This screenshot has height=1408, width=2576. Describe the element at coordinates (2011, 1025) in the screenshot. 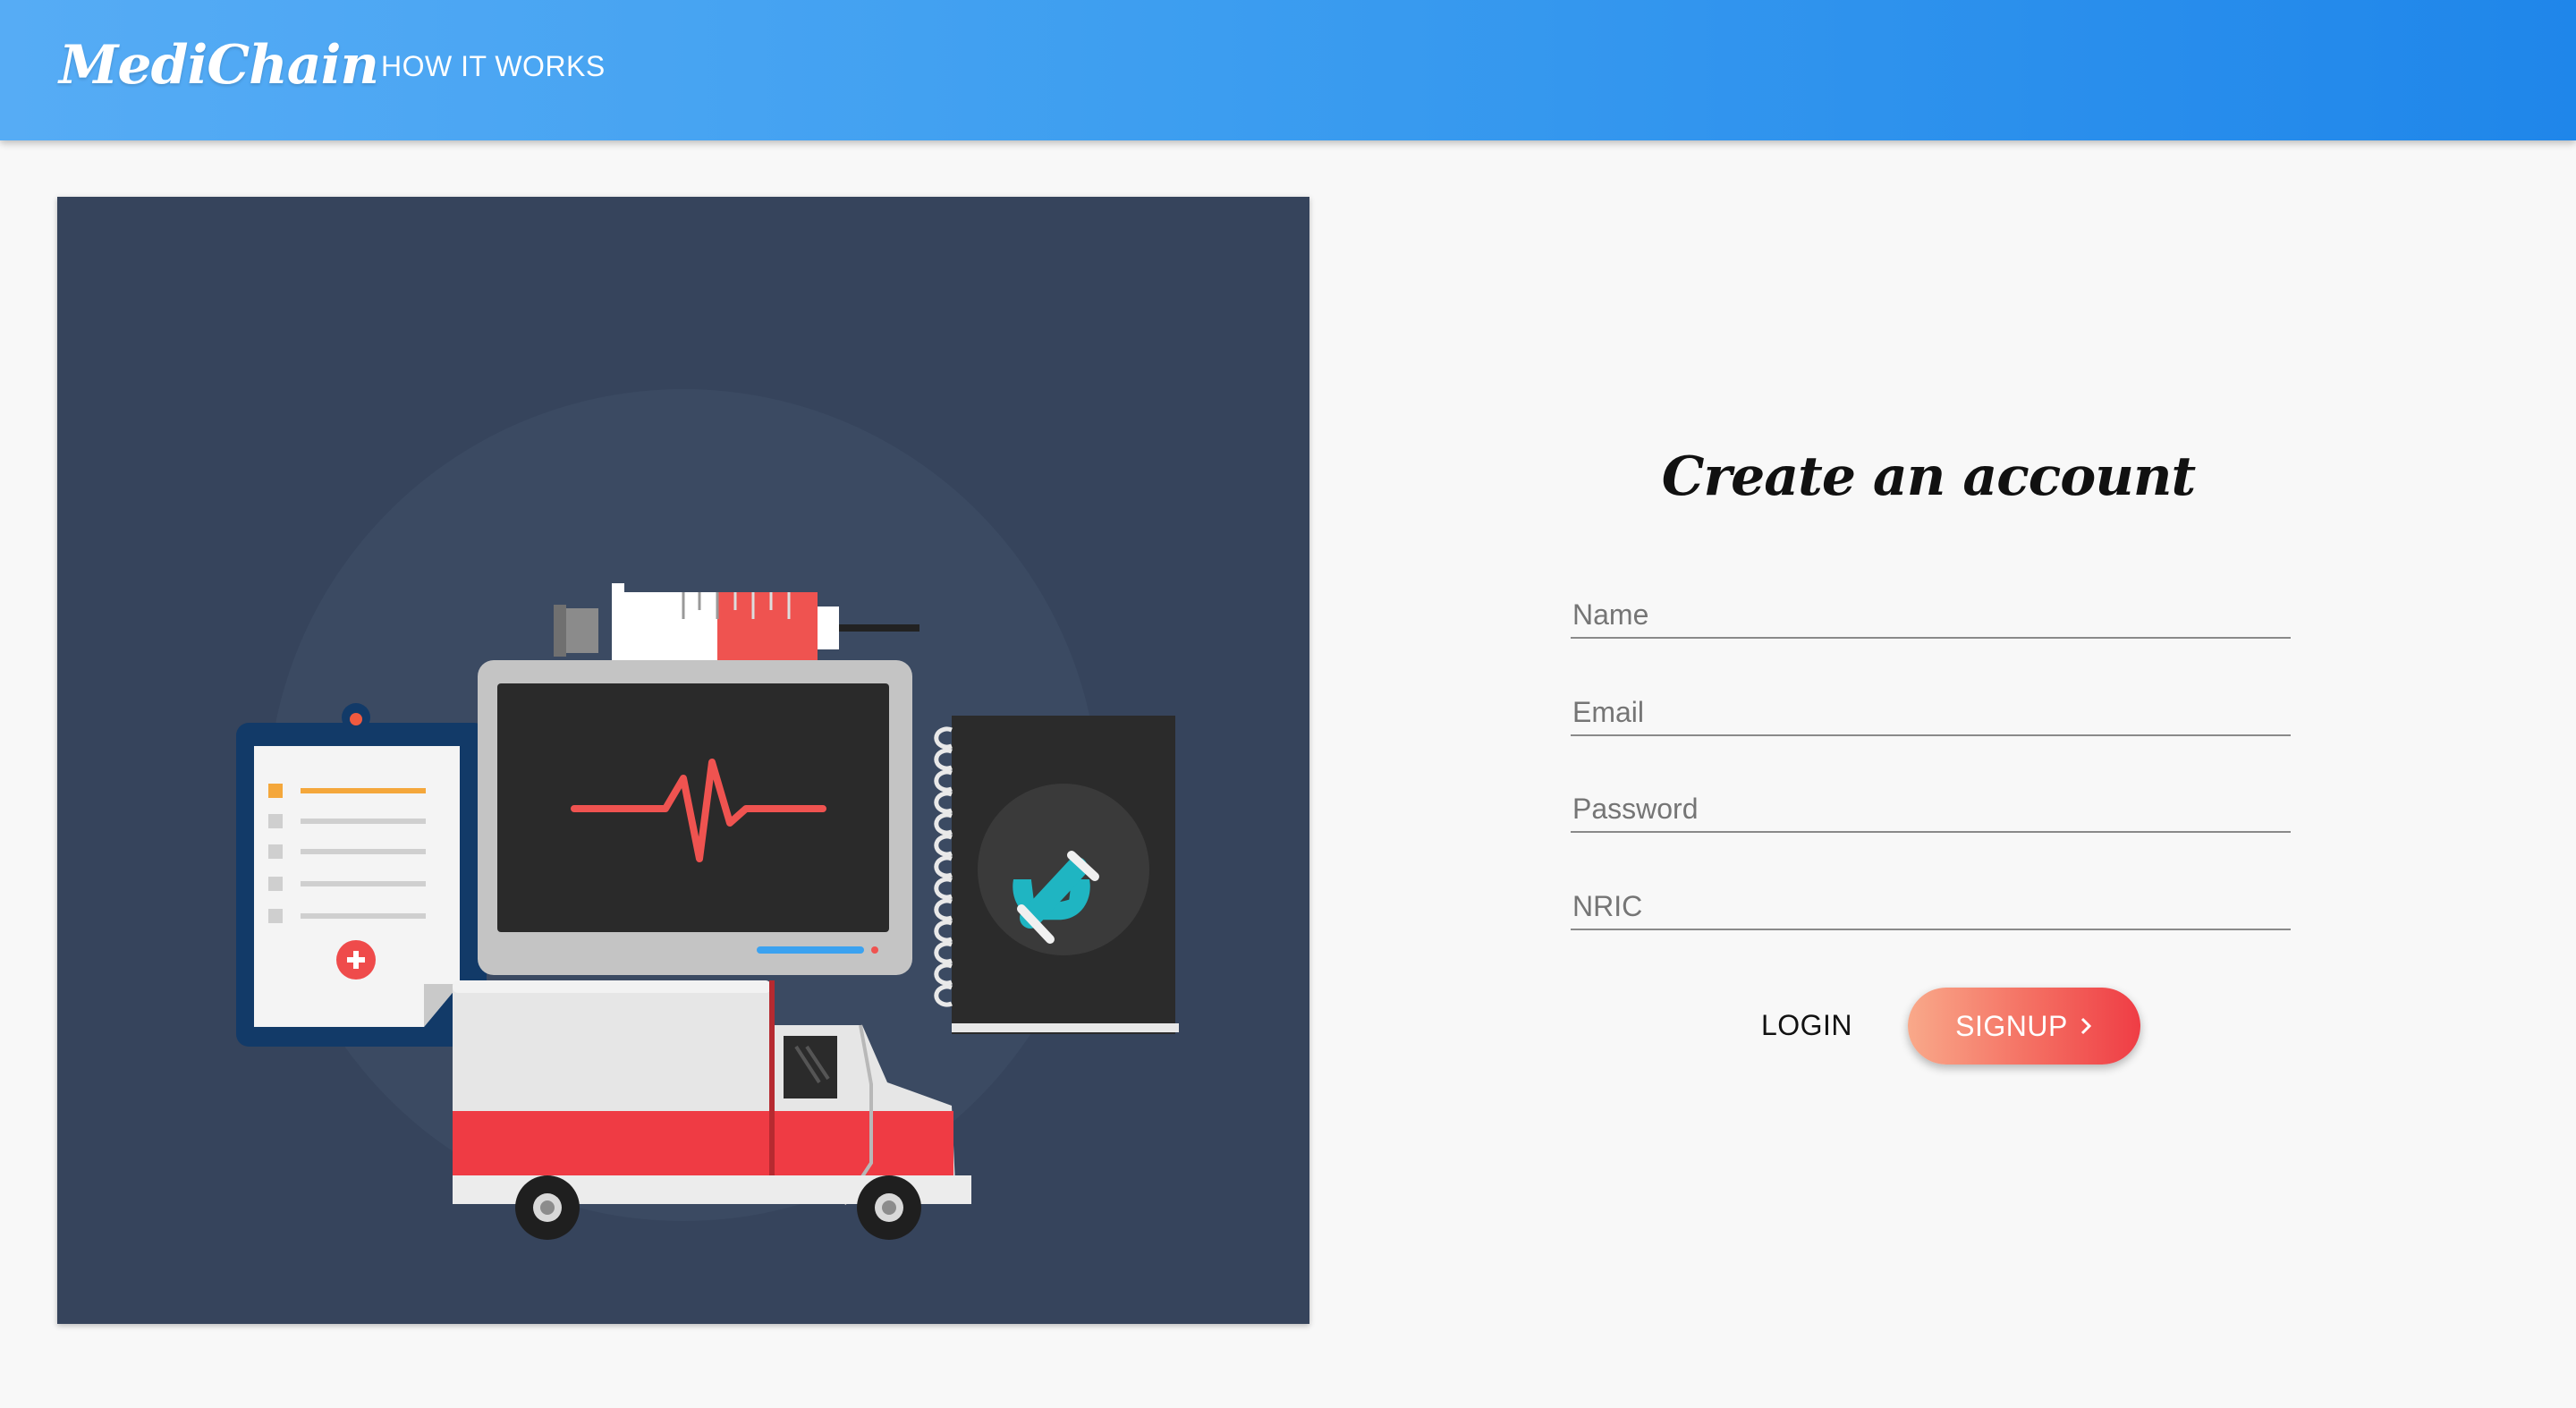

I see `signup-button-label: SIGNUP` at that location.